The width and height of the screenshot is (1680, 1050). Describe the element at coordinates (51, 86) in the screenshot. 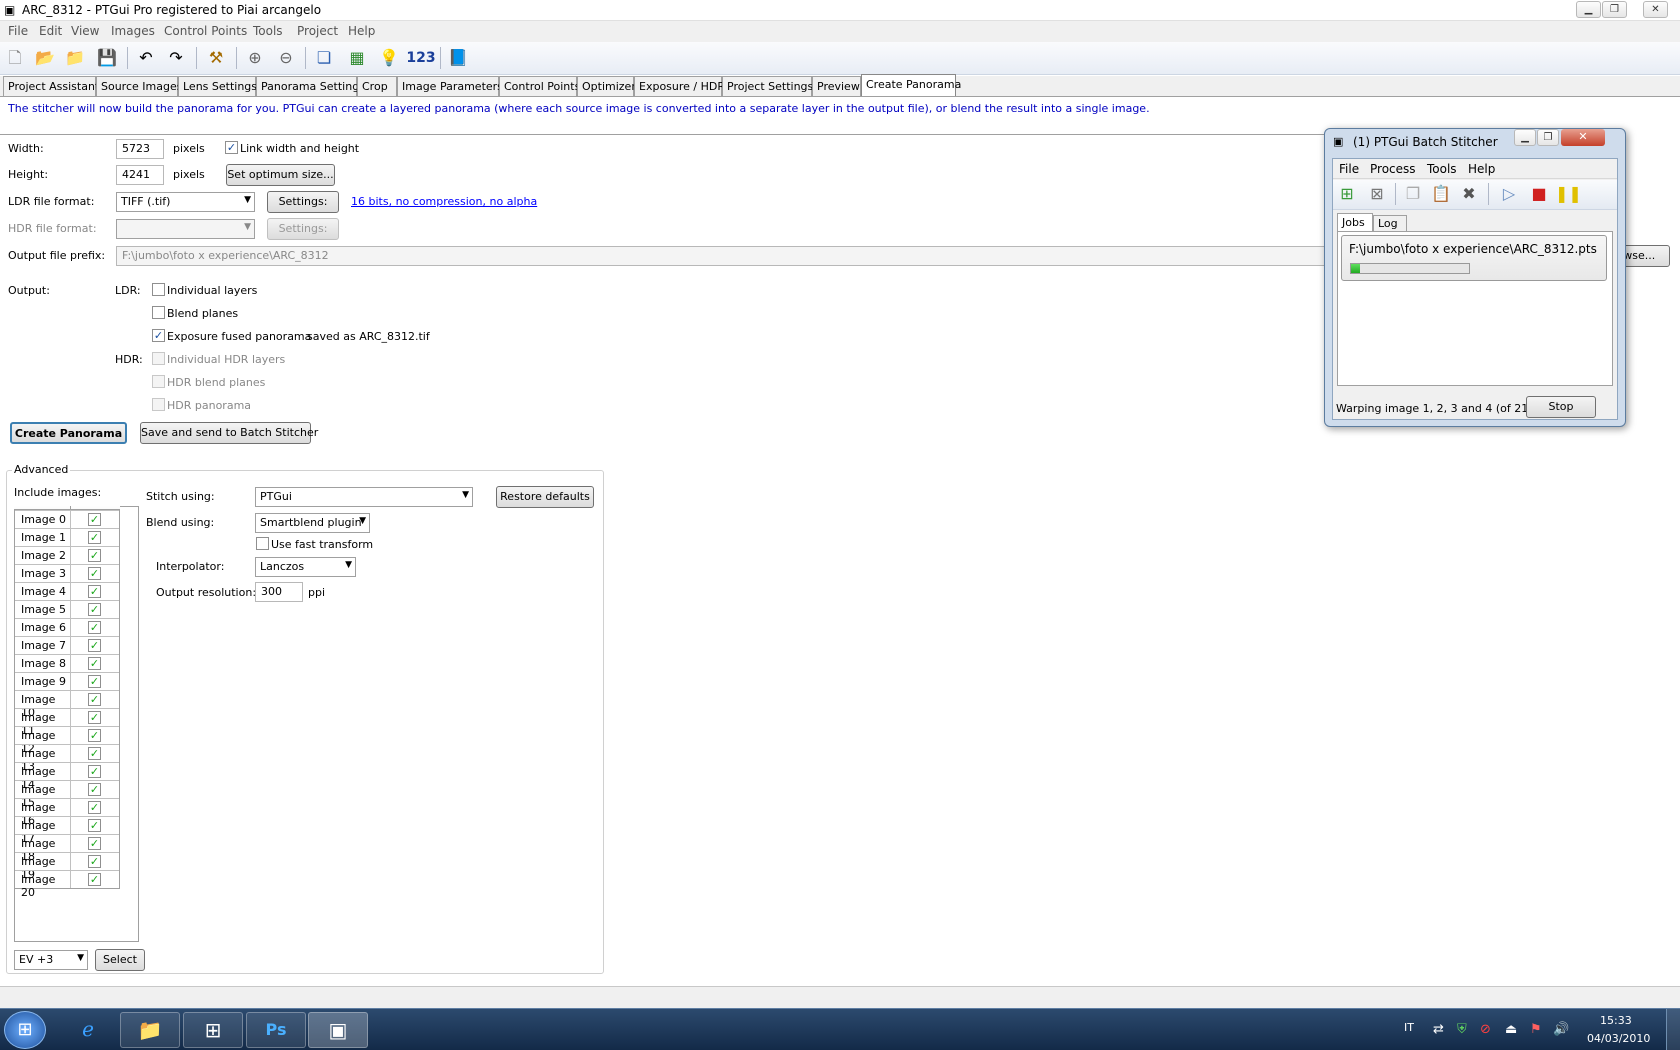

I see `tab-project-assistant: Project Assistant` at that location.